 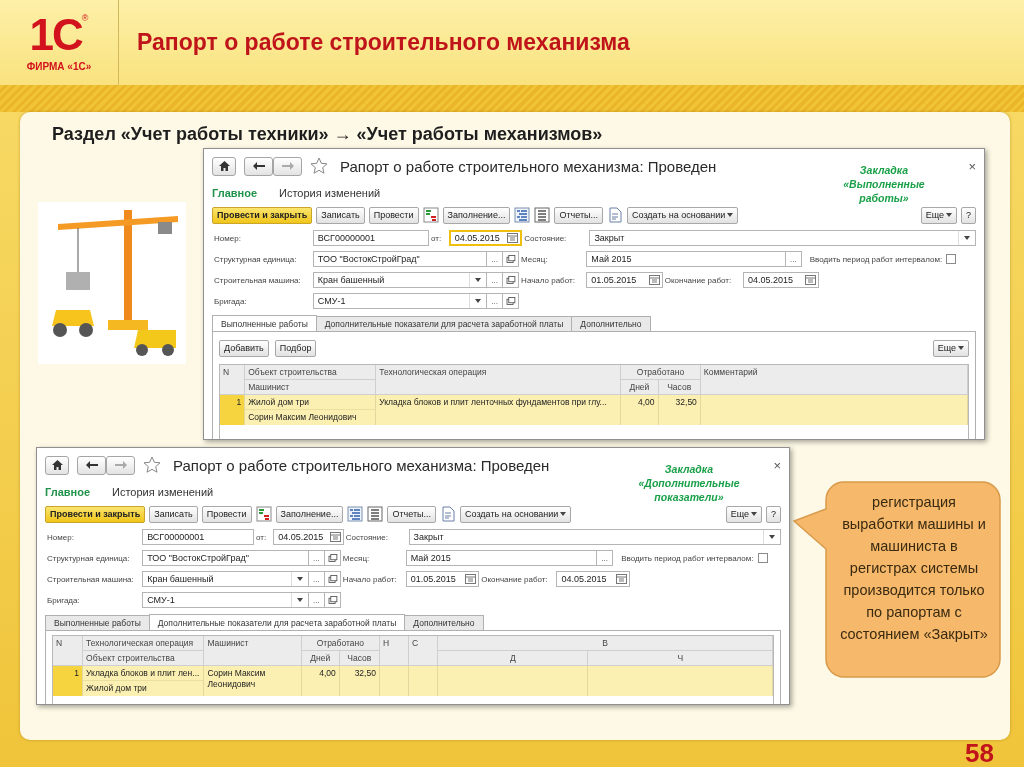 I want to click on window-title: Рапорт о работе строительного механизма: Проведен, so click(x=361, y=465).